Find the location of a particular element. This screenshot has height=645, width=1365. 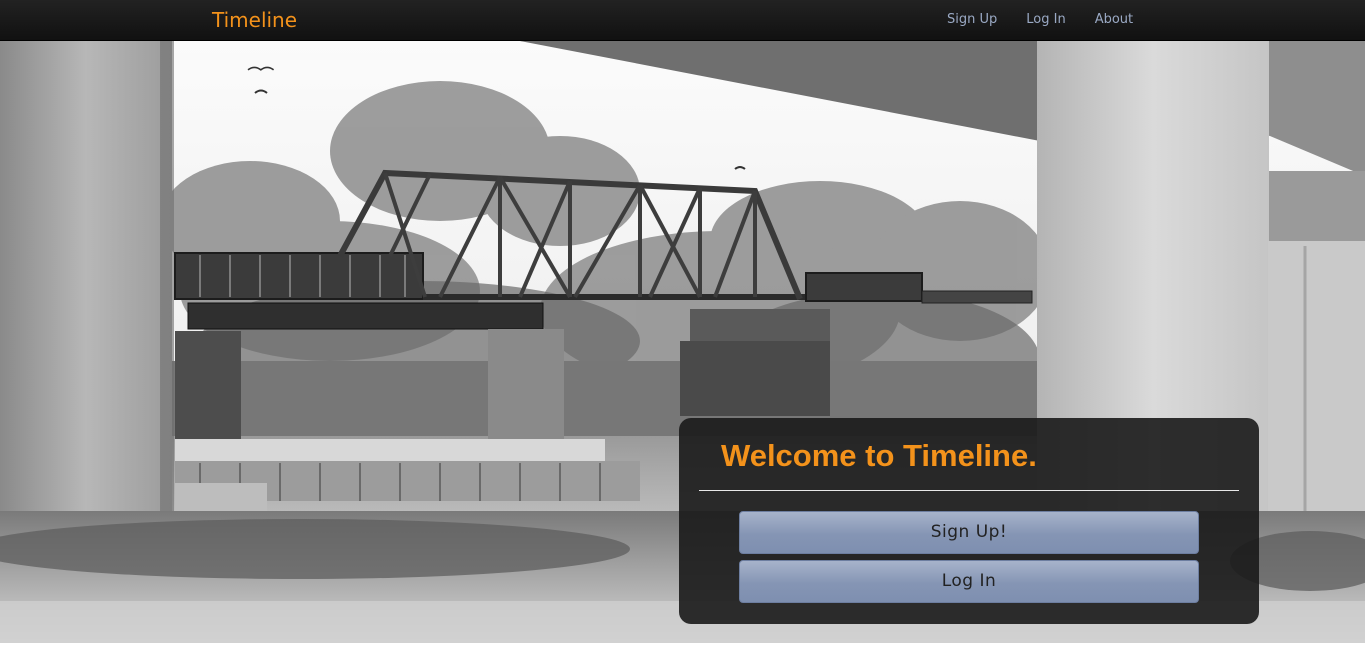

nav-link-signup: Sign Up is located at coordinates (972, 19).